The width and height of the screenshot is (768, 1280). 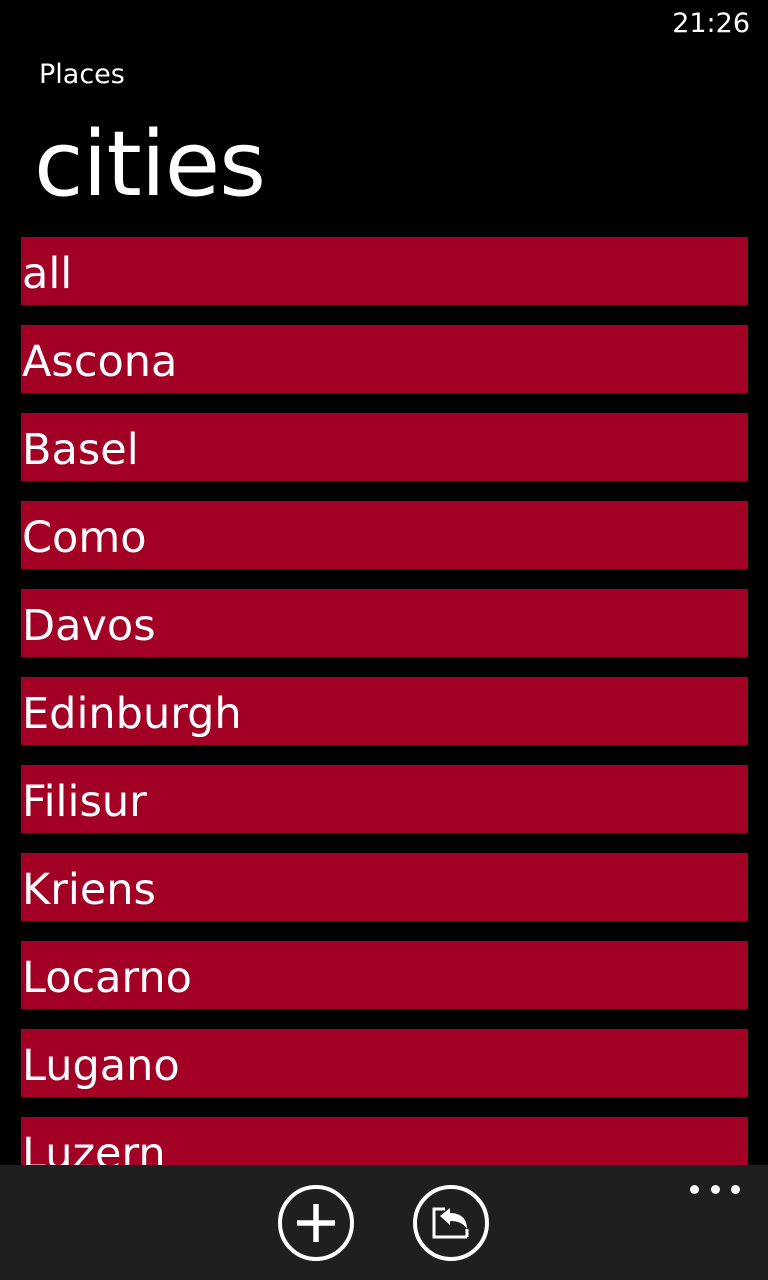 What do you see at coordinates (89, 890) in the screenshot?
I see `city-name: Kriens` at bounding box center [89, 890].